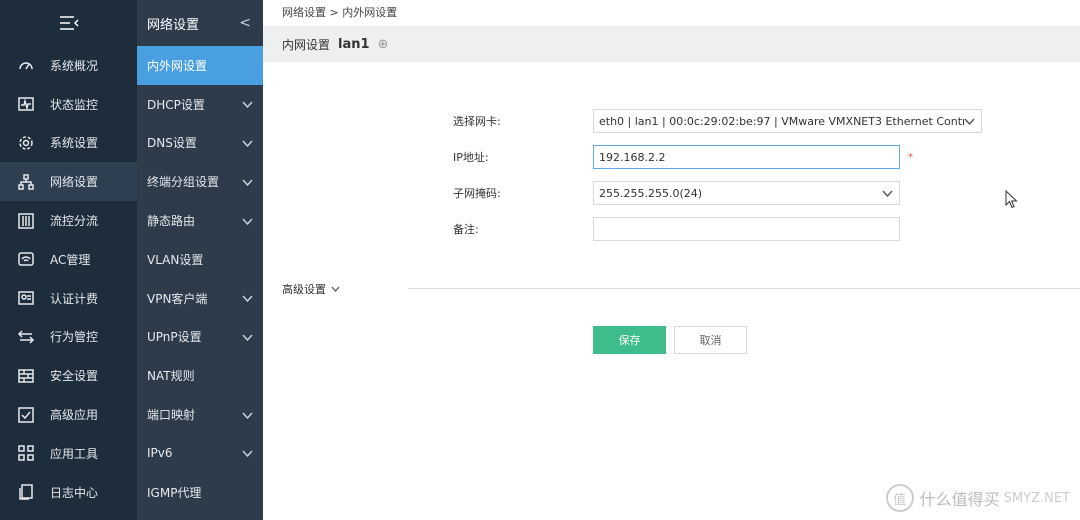  Describe the element at coordinates (177, 298) in the screenshot. I see `subnav-item-label: VPN客户端` at that location.